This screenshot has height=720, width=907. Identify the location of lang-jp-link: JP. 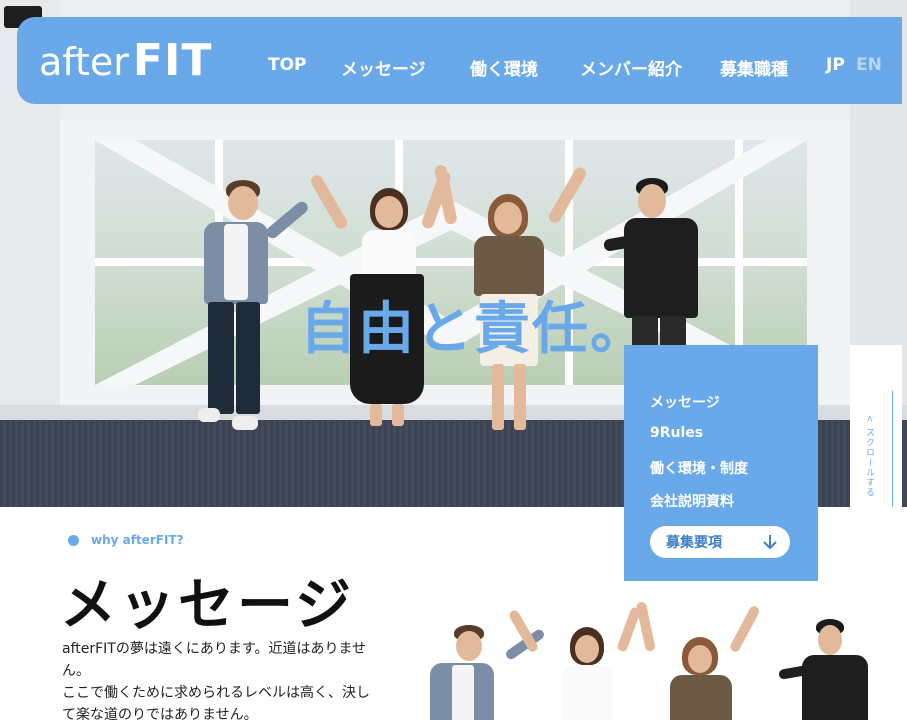
(835, 65).